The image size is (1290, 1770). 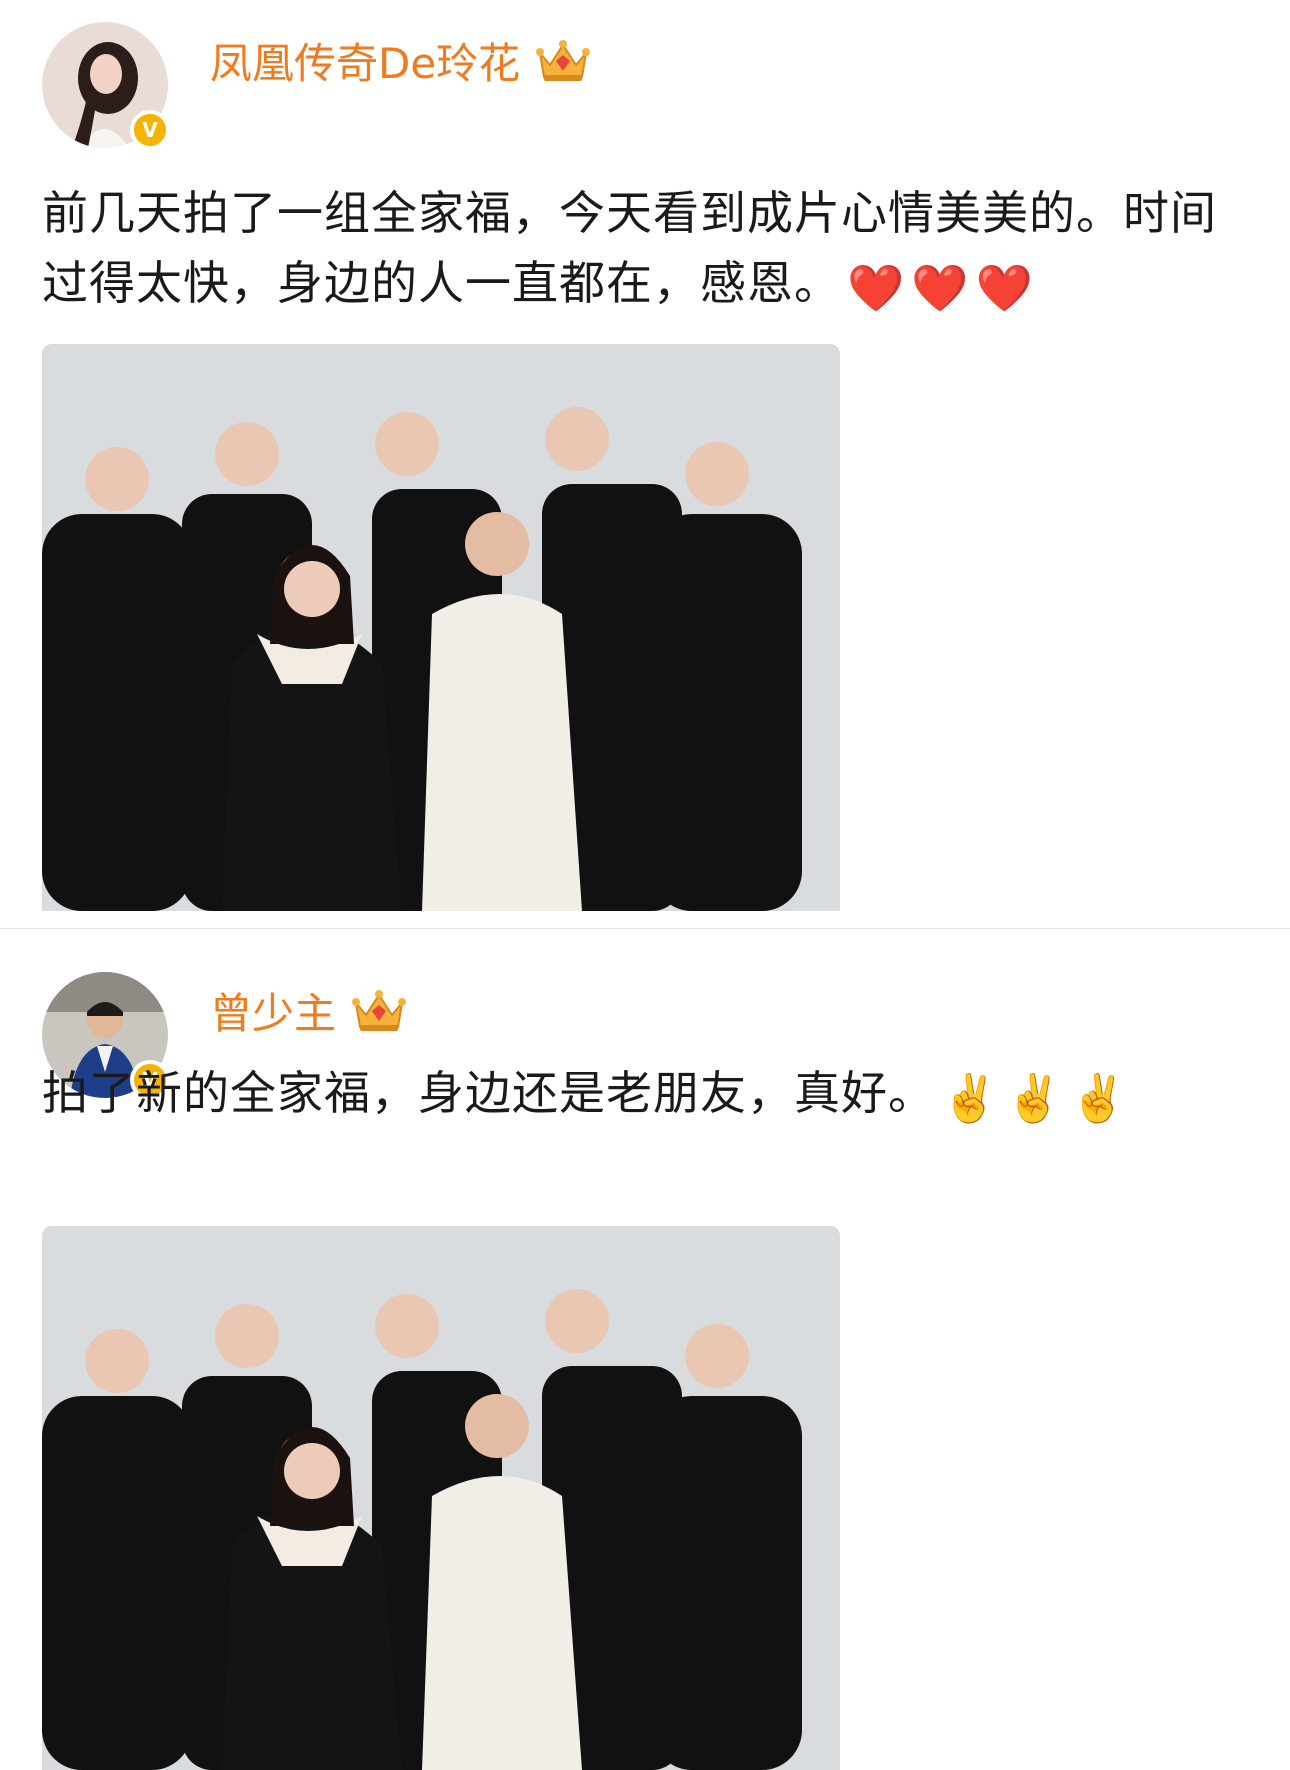 I want to click on heart-emoji-row: ❤️ ❤️ ❤️, so click(x=943, y=287).